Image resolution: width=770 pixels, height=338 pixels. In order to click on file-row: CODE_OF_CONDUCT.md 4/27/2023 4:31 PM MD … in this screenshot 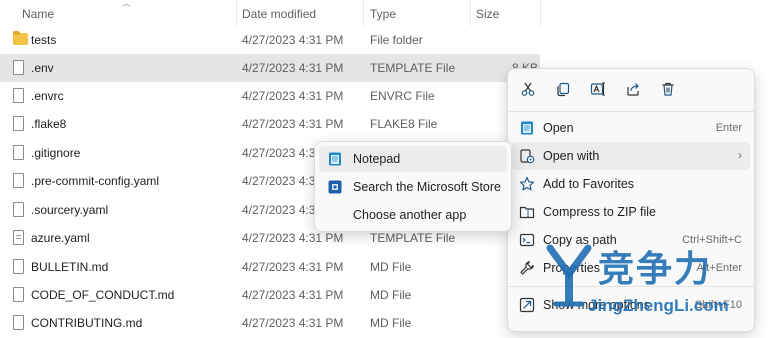, I will do `click(270, 295)`.